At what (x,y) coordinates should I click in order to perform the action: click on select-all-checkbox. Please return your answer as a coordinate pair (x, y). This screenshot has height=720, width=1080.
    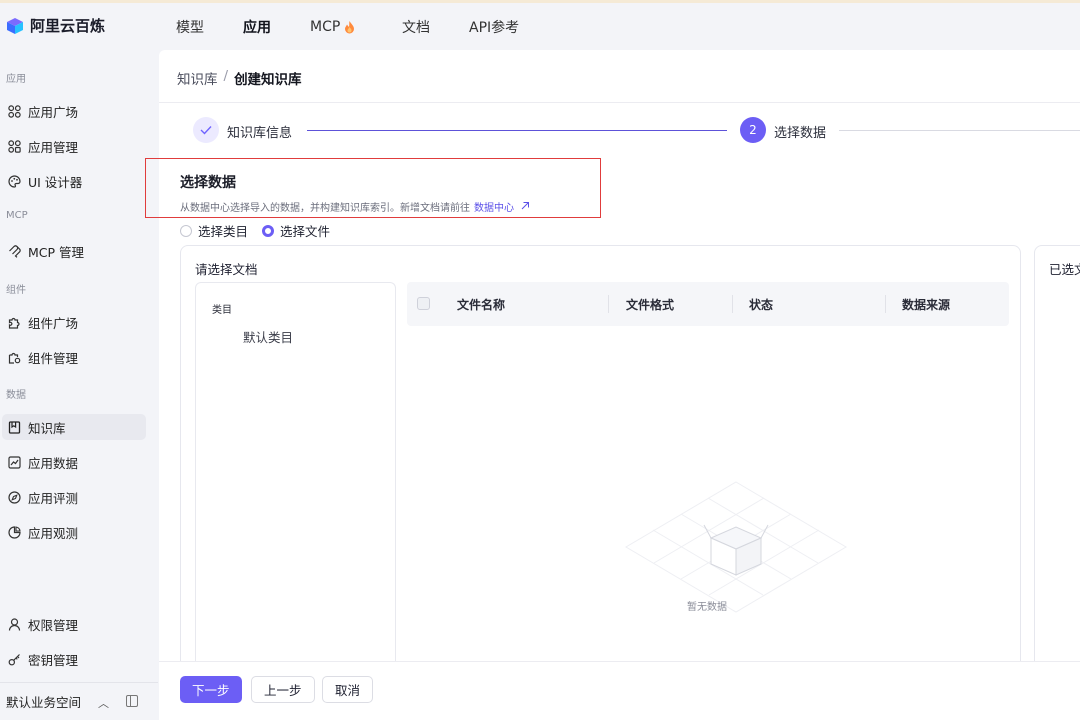
    Looking at the image, I should click on (423, 303).